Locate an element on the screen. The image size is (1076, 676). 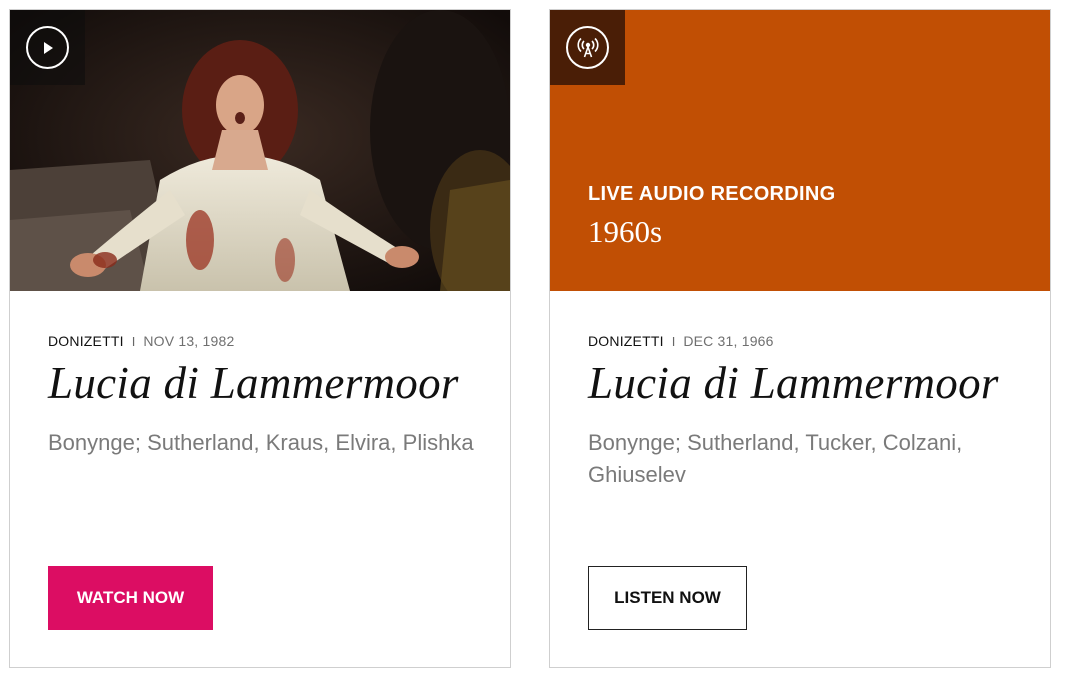
performance-date: DEC 31, 1966 is located at coordinates (728, 341).